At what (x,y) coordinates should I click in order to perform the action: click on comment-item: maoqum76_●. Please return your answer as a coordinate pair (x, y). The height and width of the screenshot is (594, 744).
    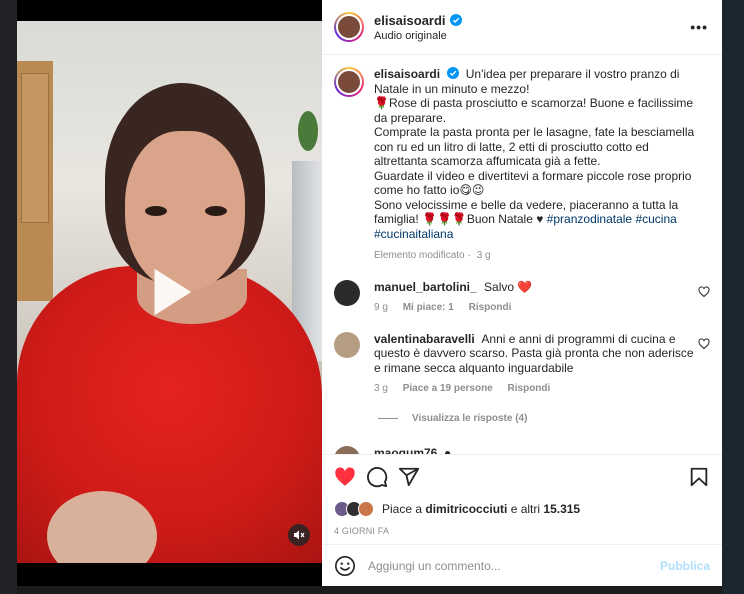
    Looking at the image, I should click on (522, 450).